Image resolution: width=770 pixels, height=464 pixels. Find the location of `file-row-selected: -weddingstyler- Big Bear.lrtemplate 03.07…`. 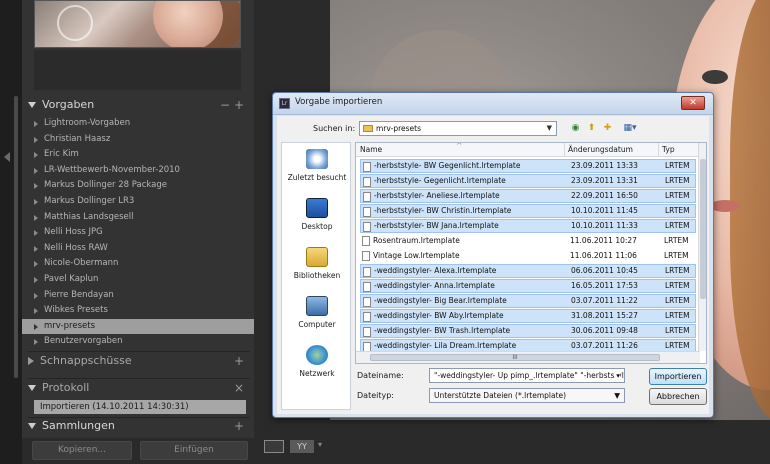

file-row-selected: -weddingstyler- Big Bear.lrtemplate 03.07… is located at coordinates (528, 301).